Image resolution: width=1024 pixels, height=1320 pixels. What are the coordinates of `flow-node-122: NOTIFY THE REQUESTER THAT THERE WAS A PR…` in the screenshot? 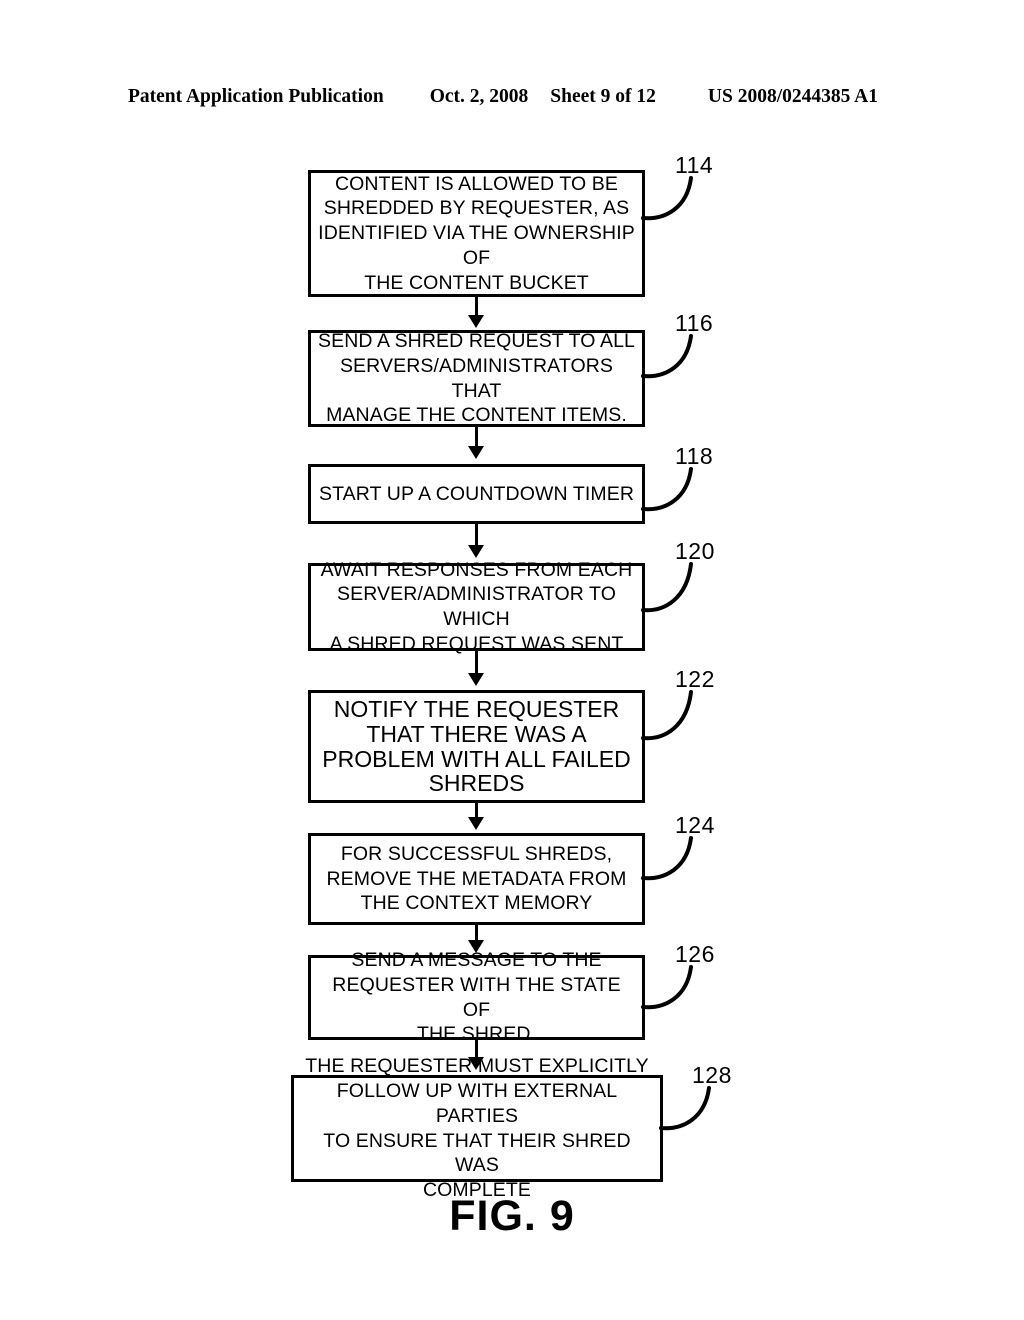 It's located at (476, 746).